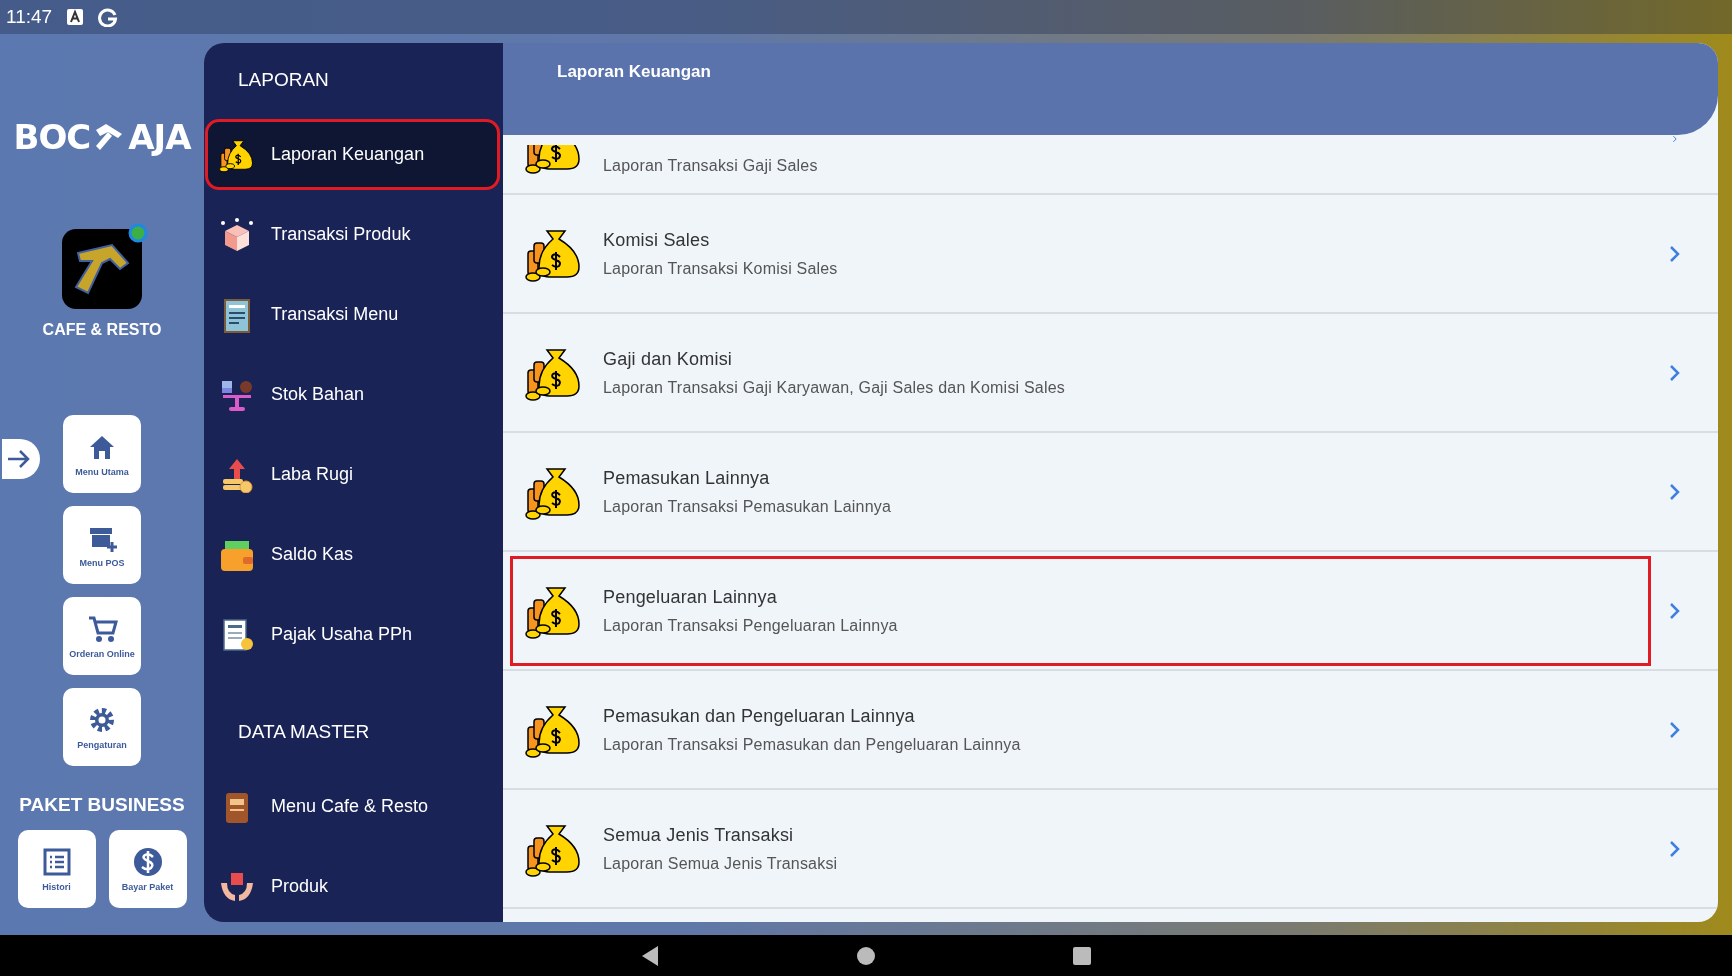 The image size is (1732, 976). I want to click on home-circle-icon, so click(866, 955).